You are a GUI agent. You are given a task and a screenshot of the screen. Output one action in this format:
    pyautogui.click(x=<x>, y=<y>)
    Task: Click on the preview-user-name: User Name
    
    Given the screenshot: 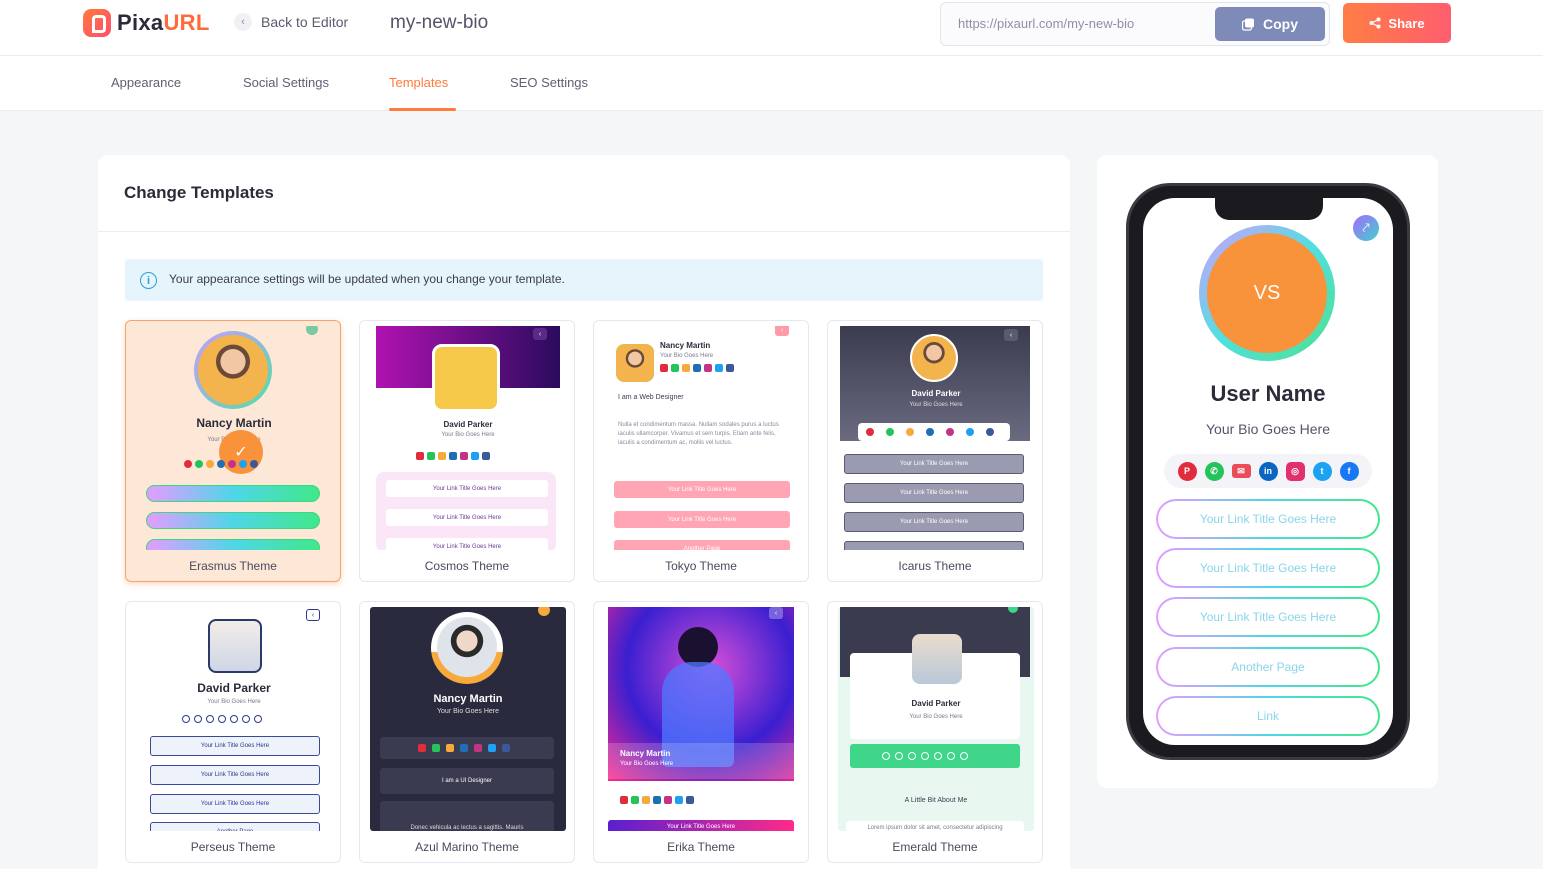 What is the action you would take?
    pyautogui.click(x=1268, y=393)
    